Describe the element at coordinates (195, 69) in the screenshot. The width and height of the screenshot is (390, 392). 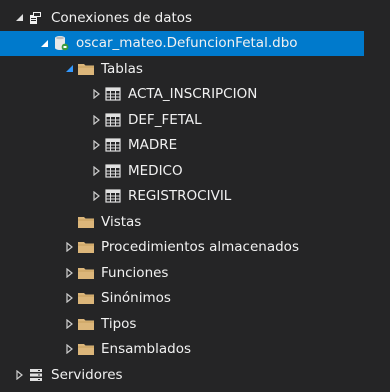
I see `tree-node-folder-tablas: Tablas` at that location.